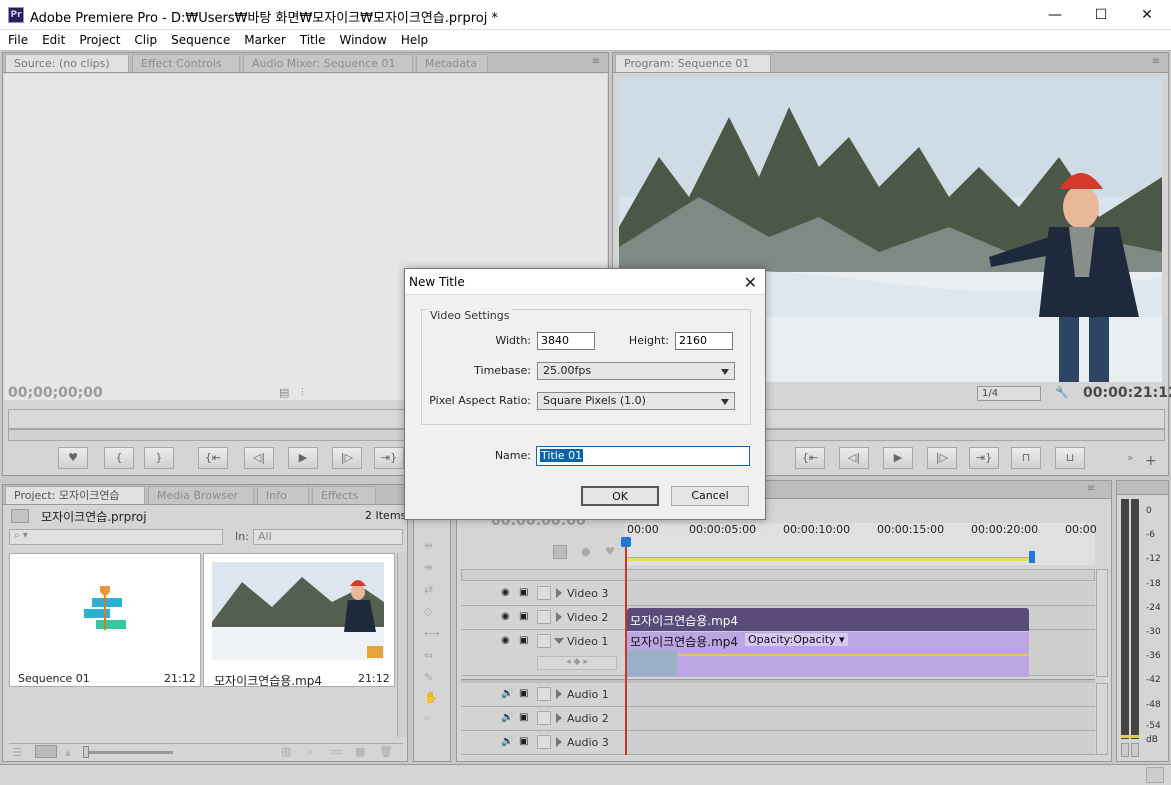 The image size is (1171, 785). I want to click on solo-left-button, so click(1125, 750).